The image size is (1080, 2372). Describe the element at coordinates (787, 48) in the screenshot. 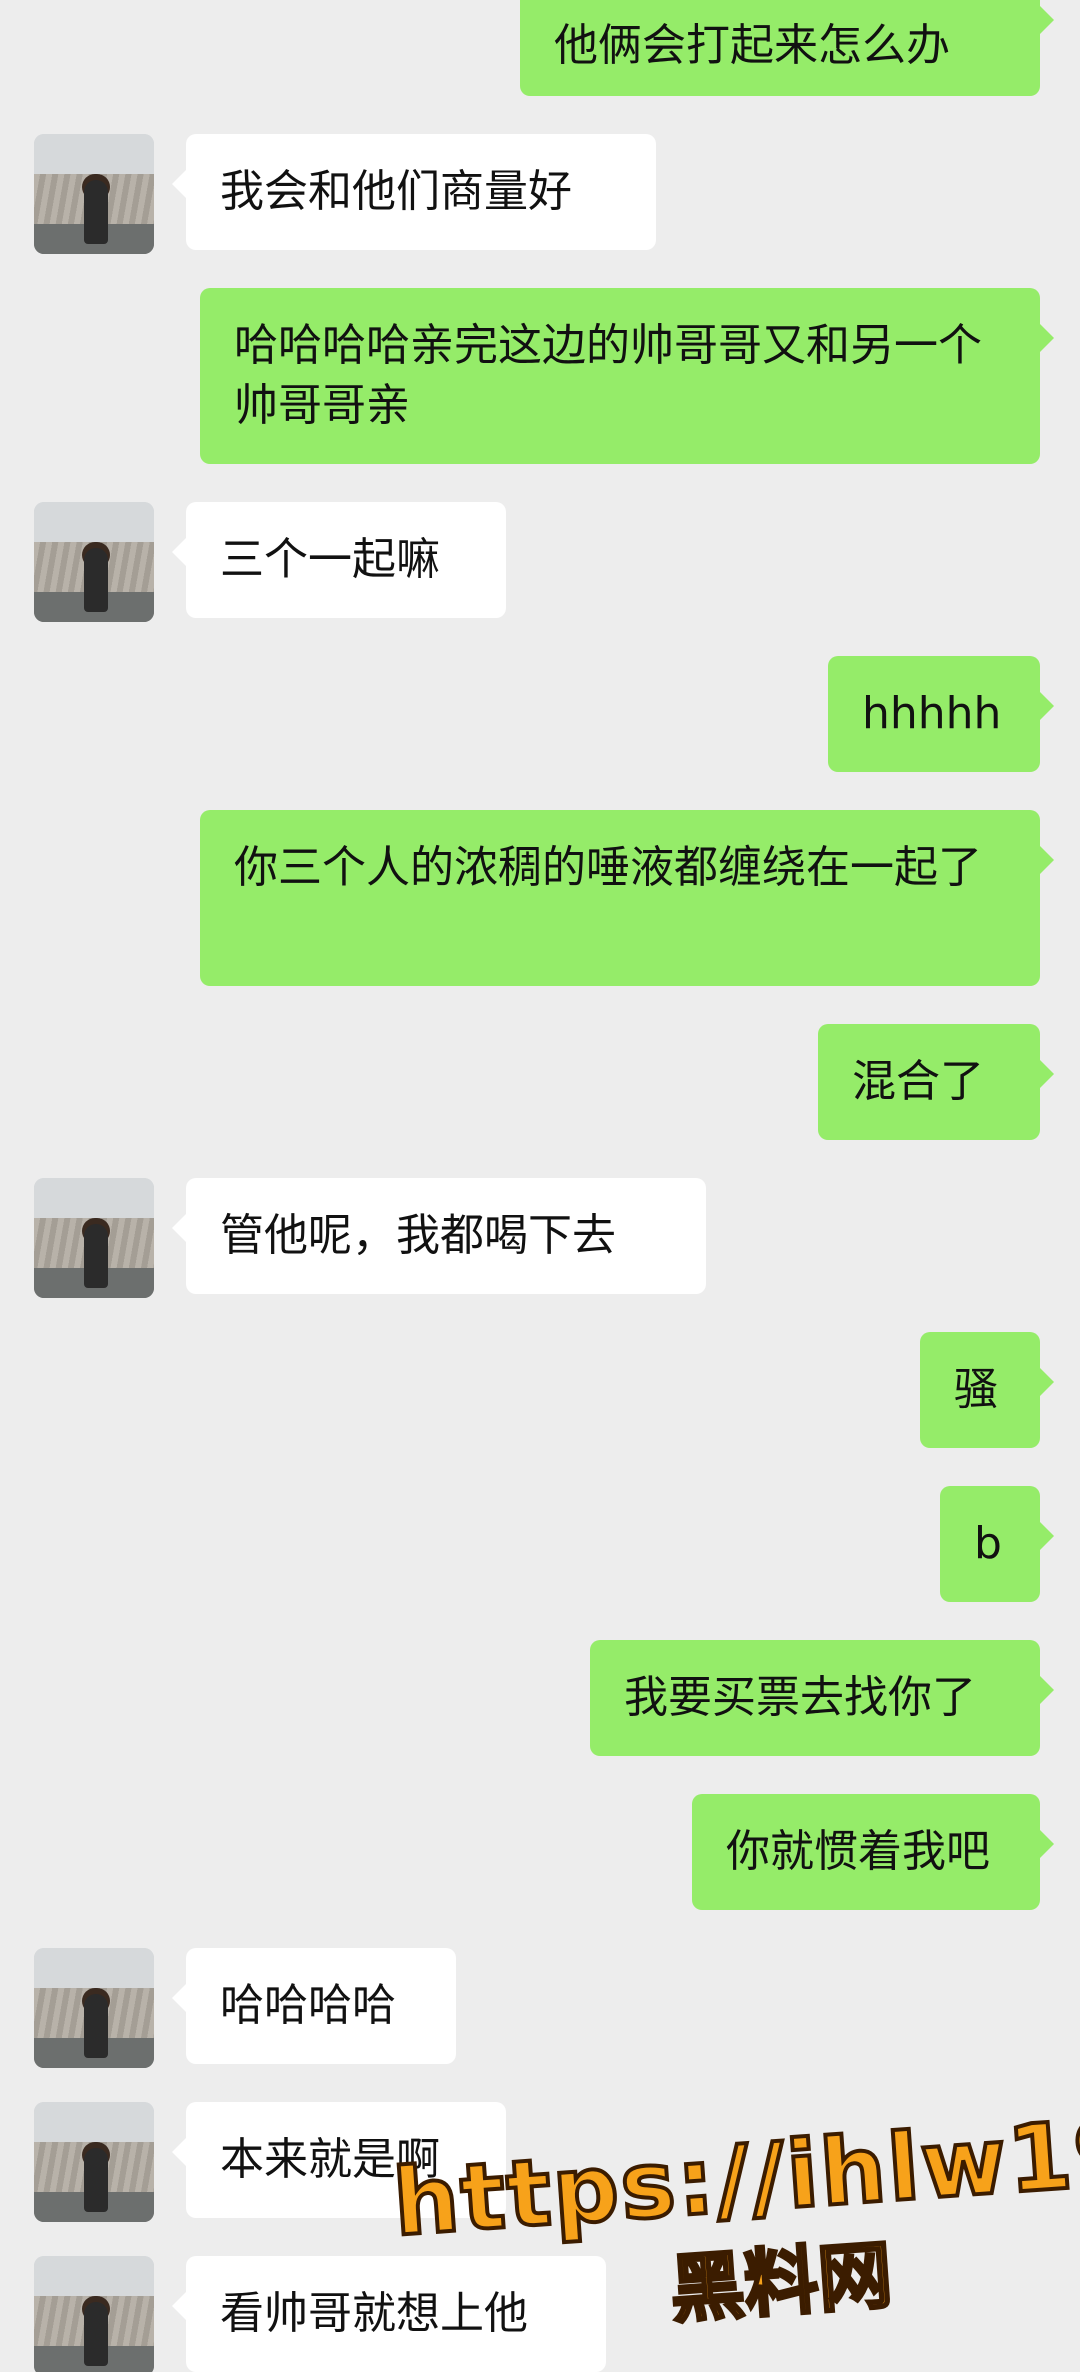

I see `message-bubble-outgoing: 他俩会打起来怎么办` at that location.